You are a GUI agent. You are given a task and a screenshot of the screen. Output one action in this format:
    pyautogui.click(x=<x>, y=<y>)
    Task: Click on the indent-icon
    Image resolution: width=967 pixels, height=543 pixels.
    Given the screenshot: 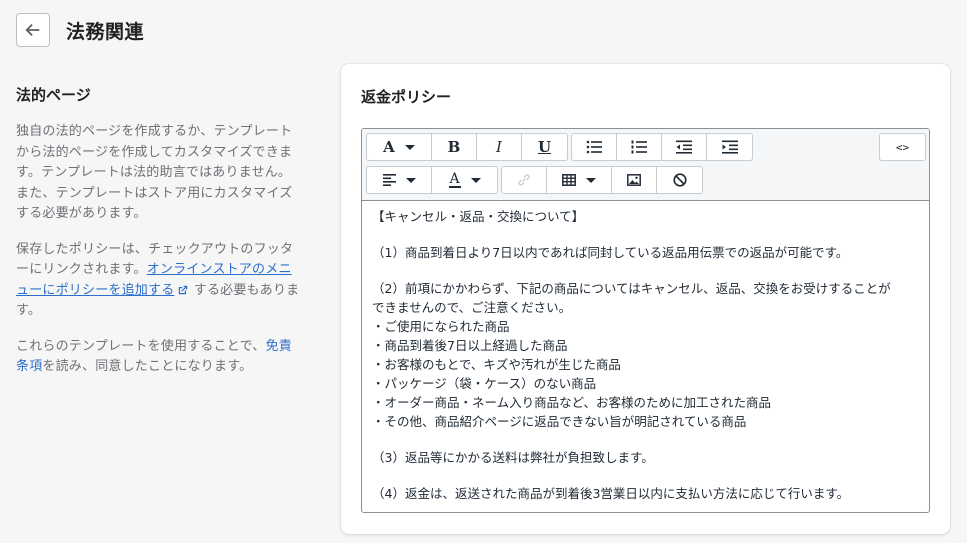 What is the action you would take?
    pyautogui.click(x=729, y=147)
    